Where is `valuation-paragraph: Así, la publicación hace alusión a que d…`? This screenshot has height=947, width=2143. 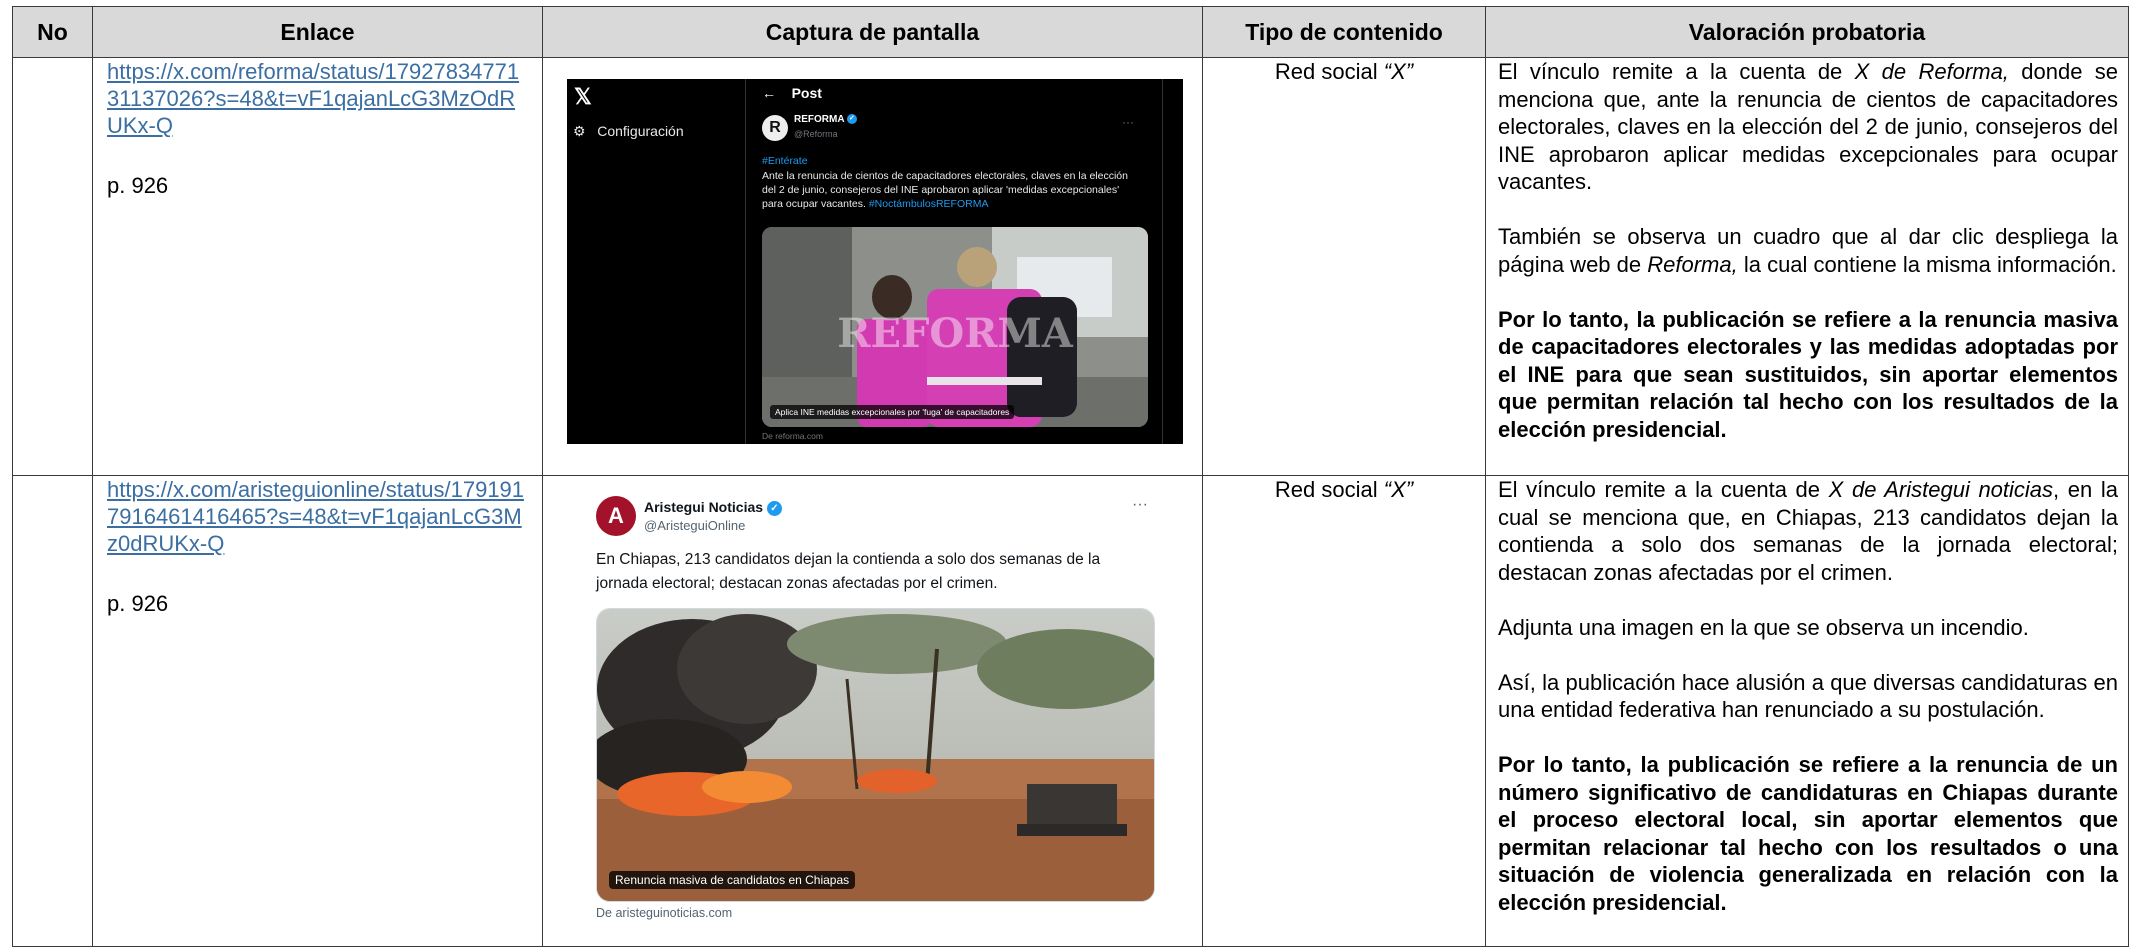
valuation-paragraph: Así, la publicación hace alusión a que d… is located at coordinates (1808, 696).